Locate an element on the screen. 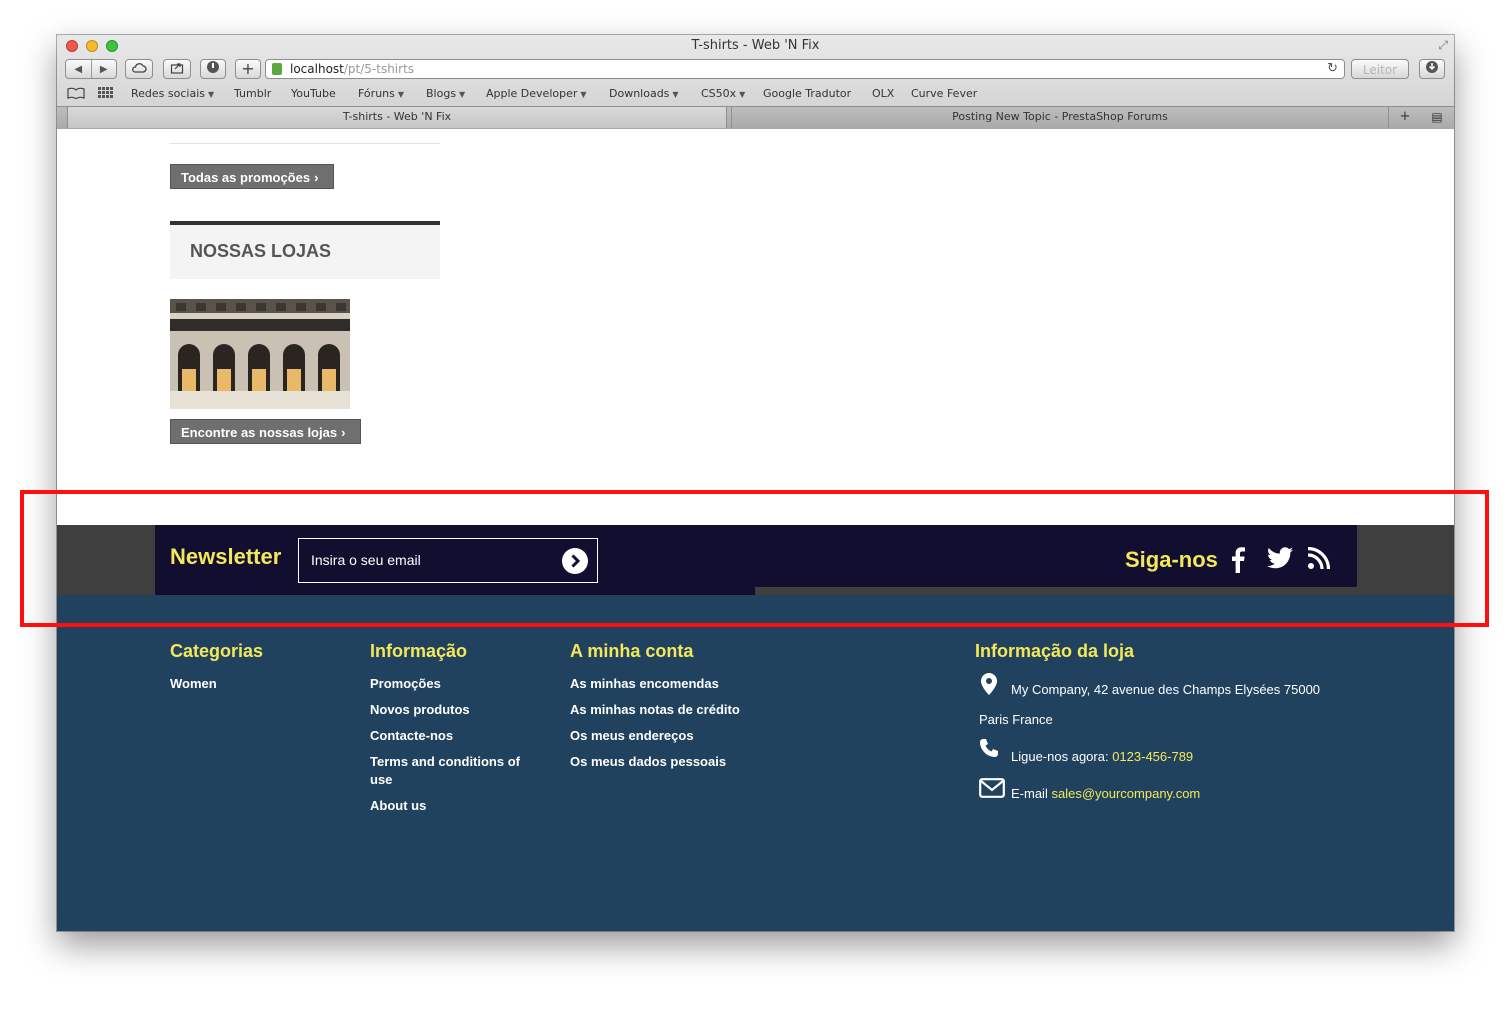  store-email: E-mail sales@yourcompany.com is located at coordinates (1106, 793).